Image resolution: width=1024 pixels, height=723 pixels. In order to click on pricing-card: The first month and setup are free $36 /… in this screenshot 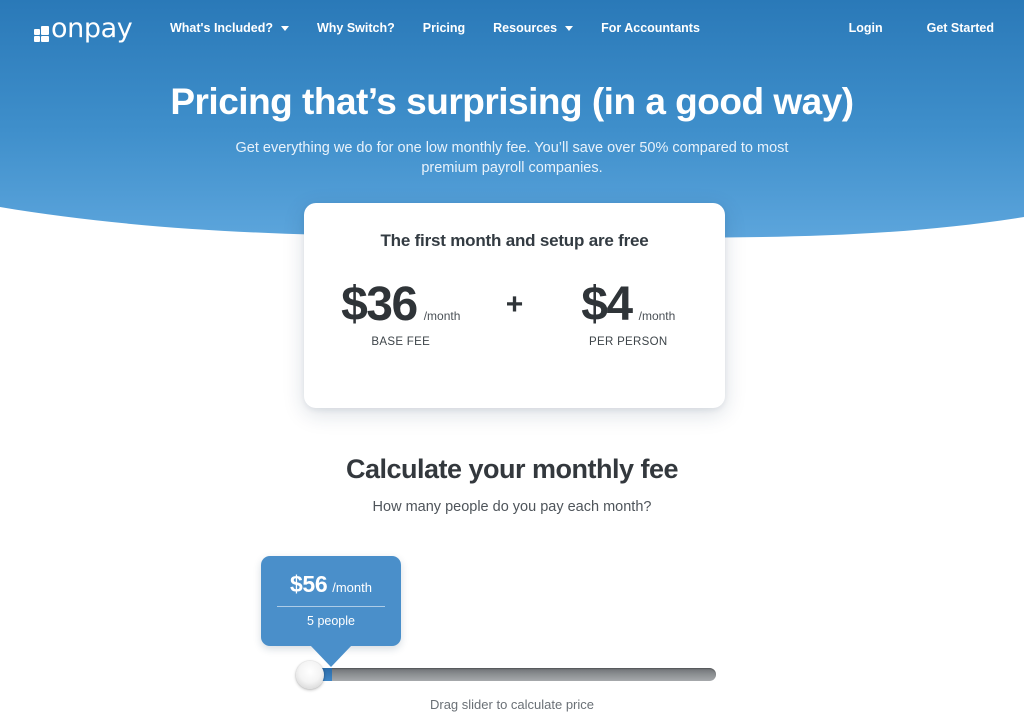, I will do `click(514, 305)`.